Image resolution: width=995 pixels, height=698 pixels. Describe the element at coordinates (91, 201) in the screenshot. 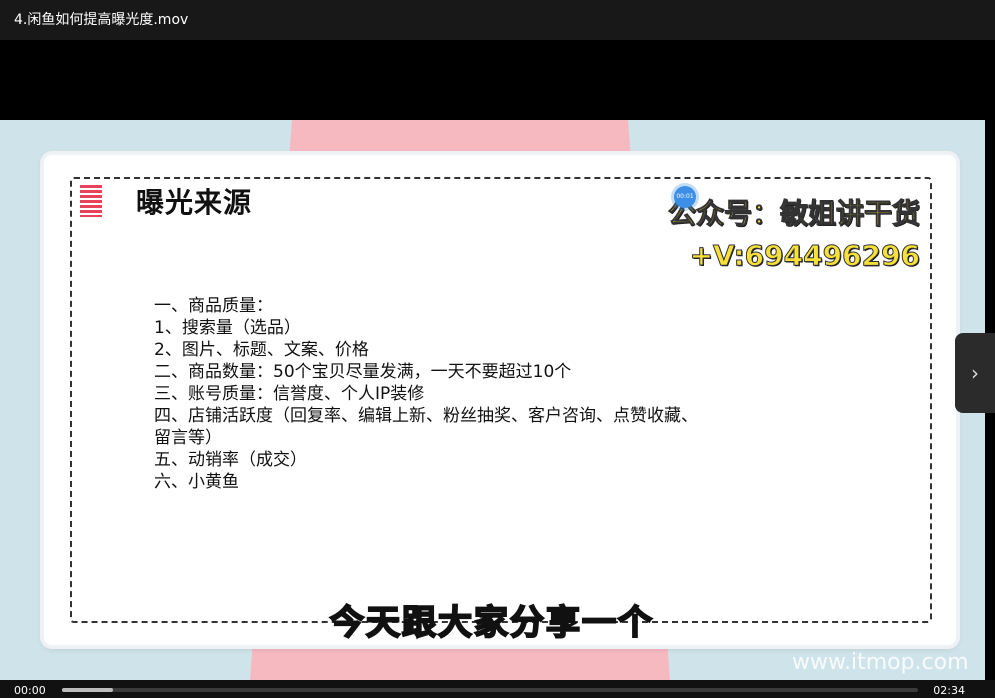

I see `stripes-icon` at that location.